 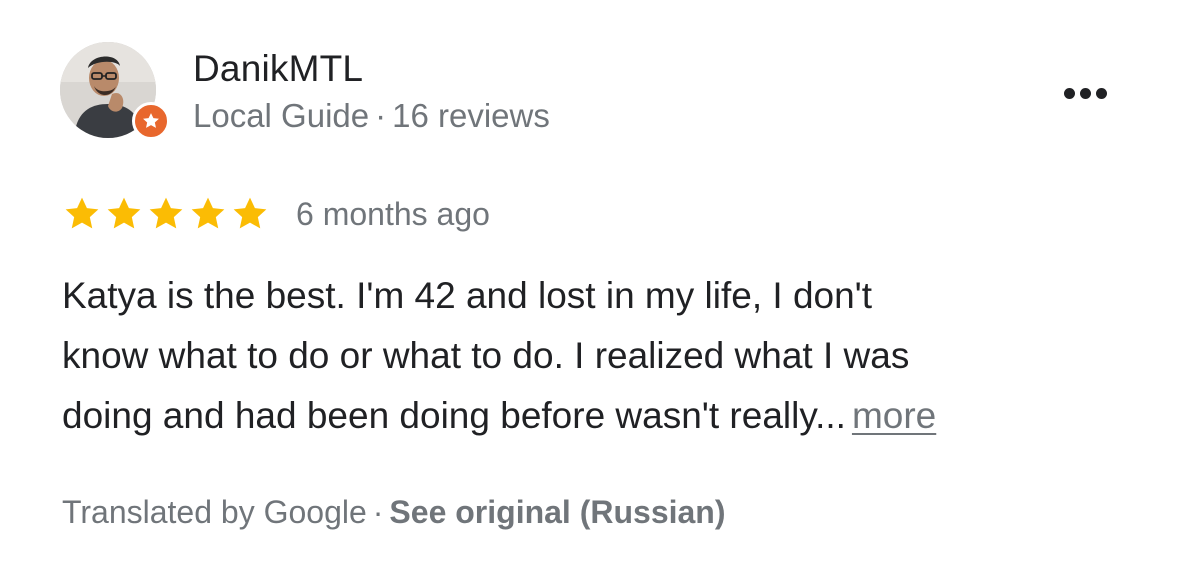 I want to click on author-meta: Local Guide · 16 reviews, so click(x=371, y=116).